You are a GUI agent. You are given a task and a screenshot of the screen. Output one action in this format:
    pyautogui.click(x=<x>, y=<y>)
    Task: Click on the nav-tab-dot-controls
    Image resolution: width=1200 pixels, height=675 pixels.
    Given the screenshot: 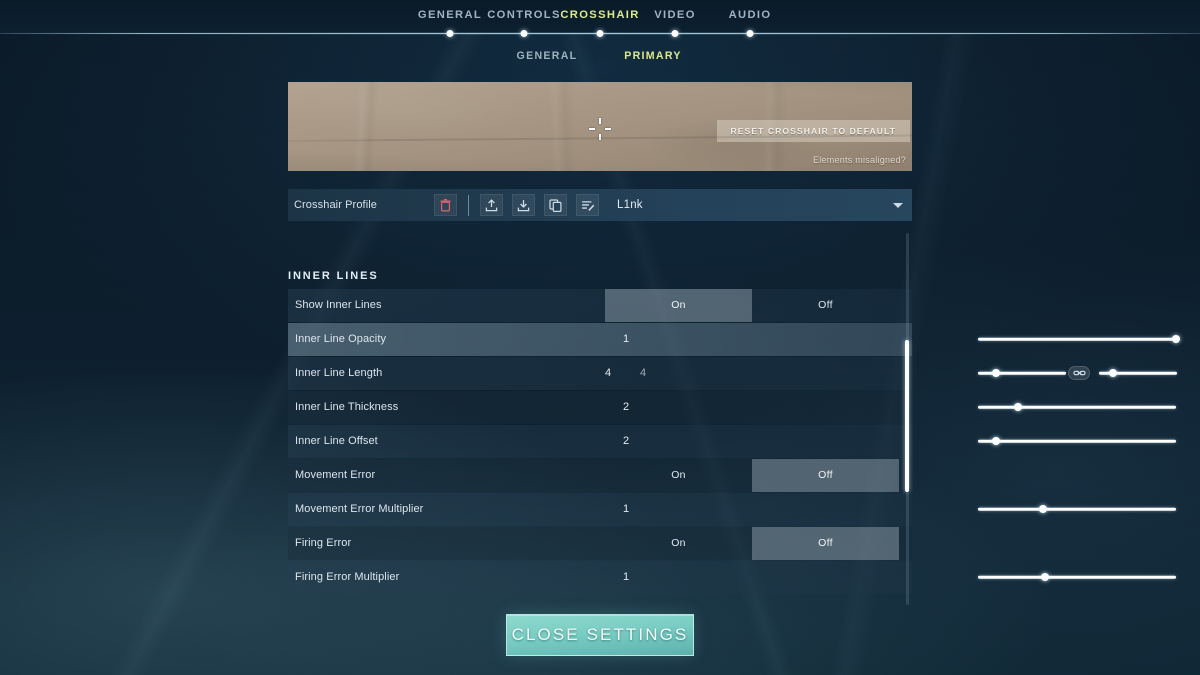 What is the action you would take?
    pyautogui.click(x=524, y=33)
    